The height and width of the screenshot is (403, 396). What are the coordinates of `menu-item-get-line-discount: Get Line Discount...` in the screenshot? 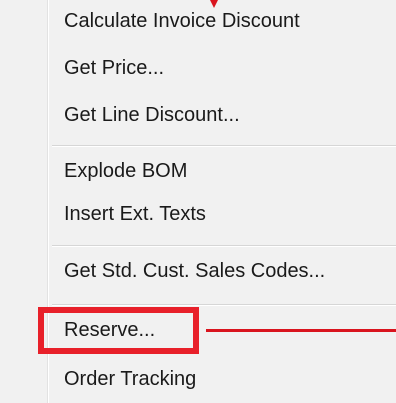 It's located at (152, 115).